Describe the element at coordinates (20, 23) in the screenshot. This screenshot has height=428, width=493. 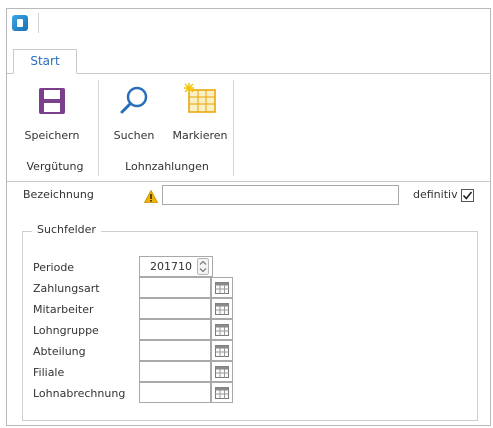
I see `app-icon` at that location.